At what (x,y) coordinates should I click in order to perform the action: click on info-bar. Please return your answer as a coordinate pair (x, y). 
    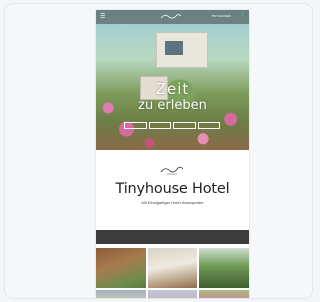
    Looking at the image, I should click on (172, 237).